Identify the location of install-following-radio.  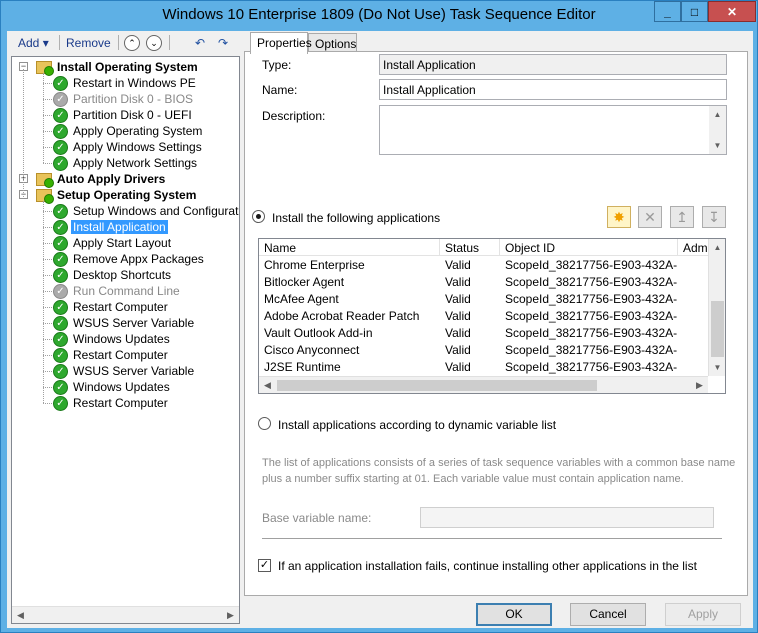
(258, 216).